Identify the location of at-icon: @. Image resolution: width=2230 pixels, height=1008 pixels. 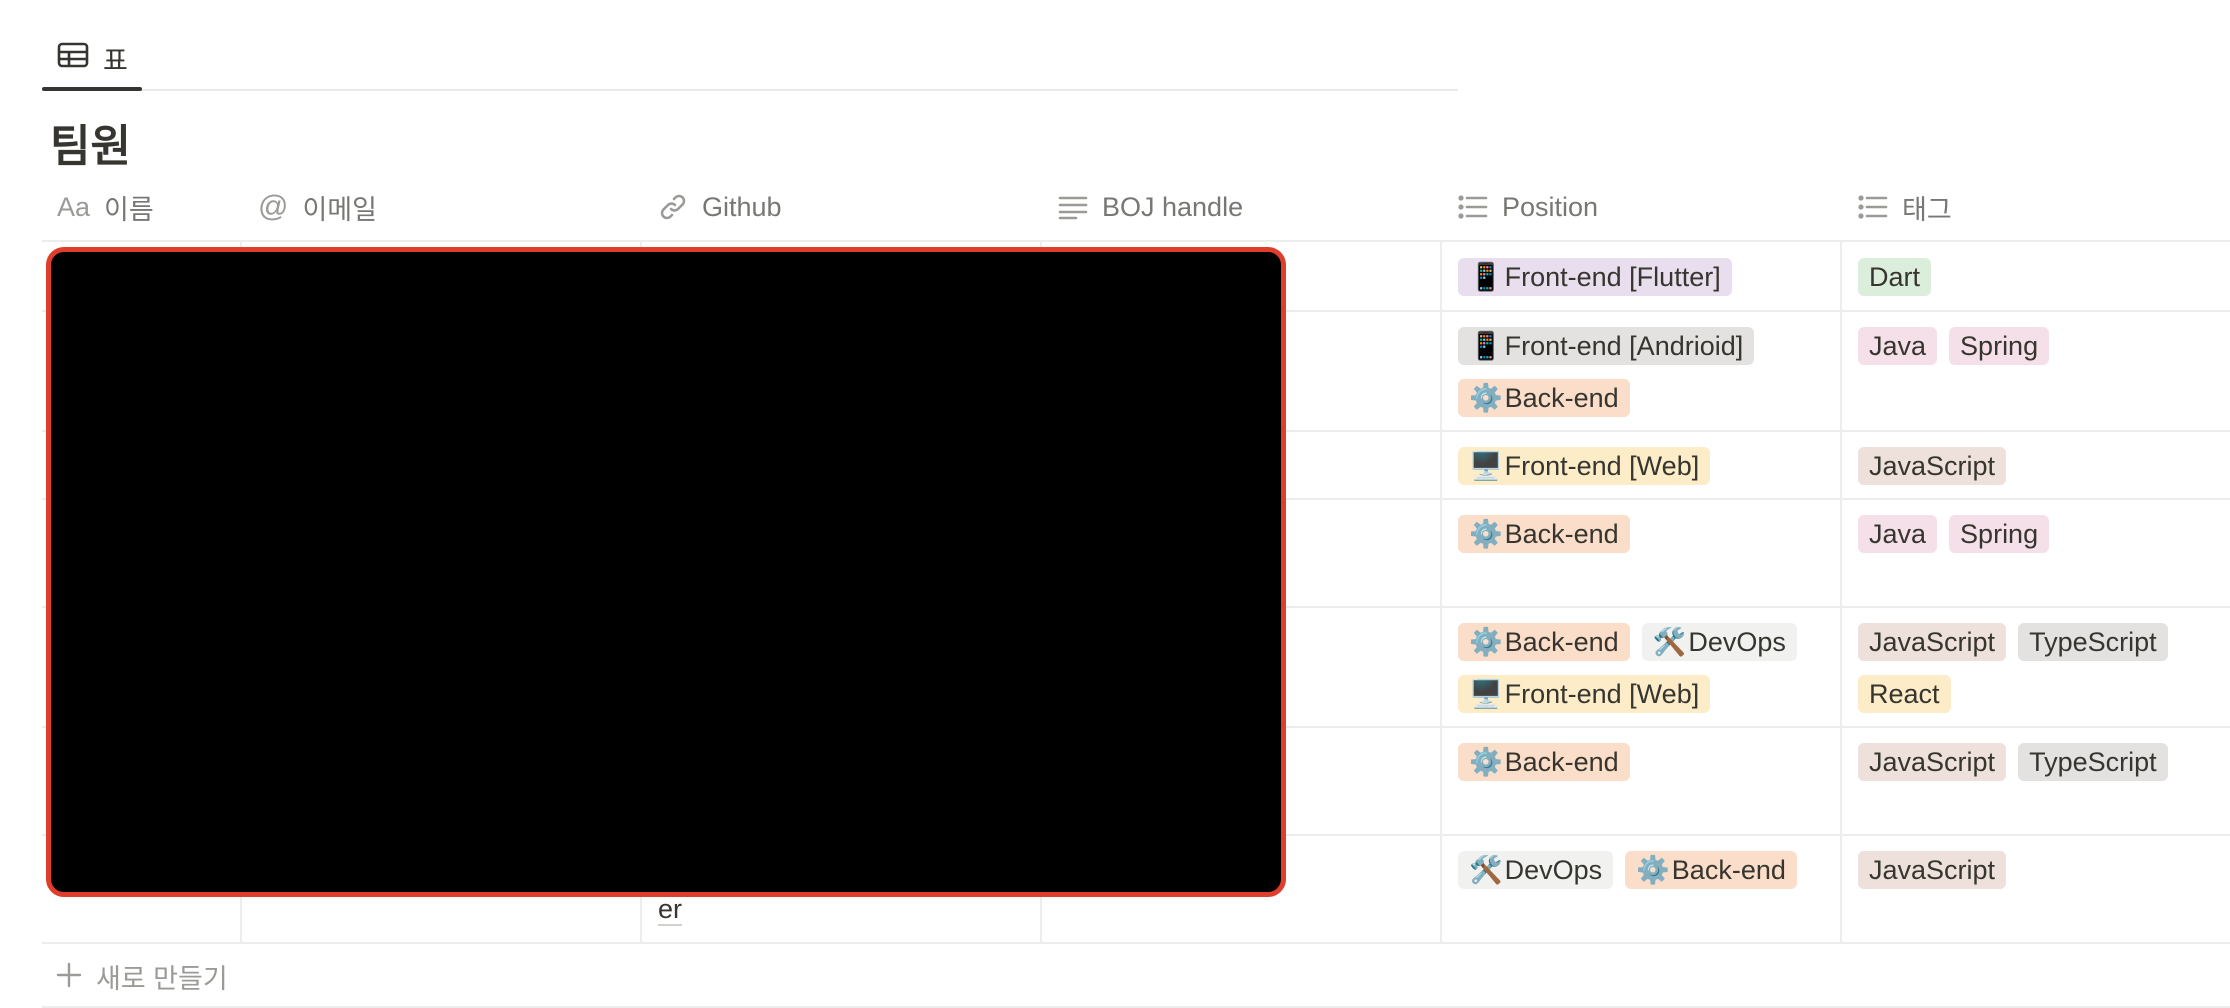
(273, 206).